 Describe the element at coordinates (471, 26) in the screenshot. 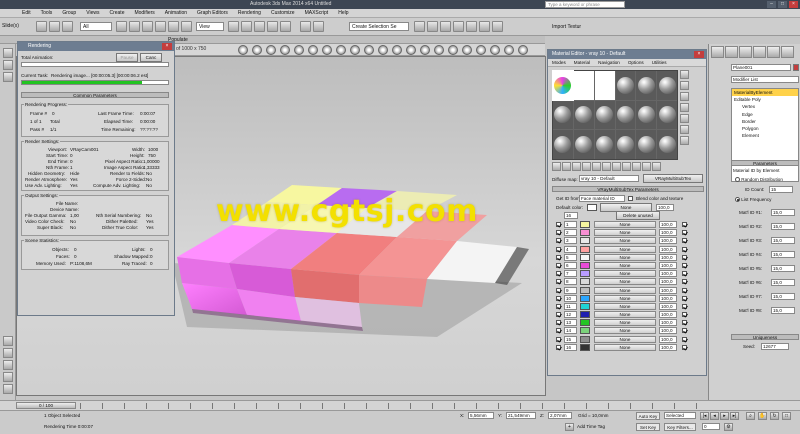

I see `render-setup-icon` at that location.